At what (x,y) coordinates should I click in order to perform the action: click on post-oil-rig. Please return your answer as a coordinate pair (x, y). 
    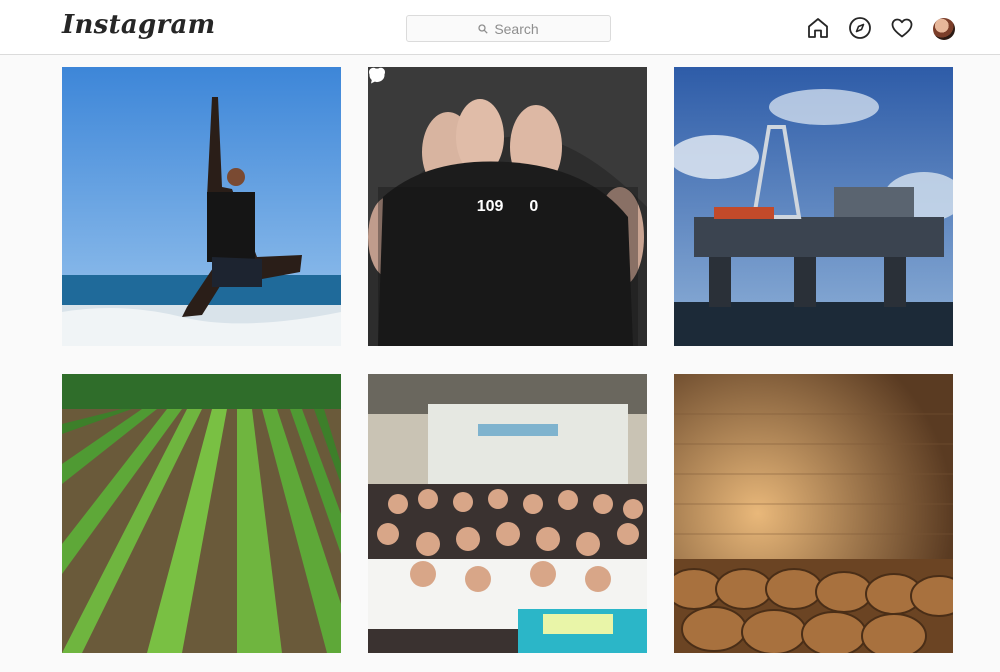
    Looking at the image, I should click on (813, 206).